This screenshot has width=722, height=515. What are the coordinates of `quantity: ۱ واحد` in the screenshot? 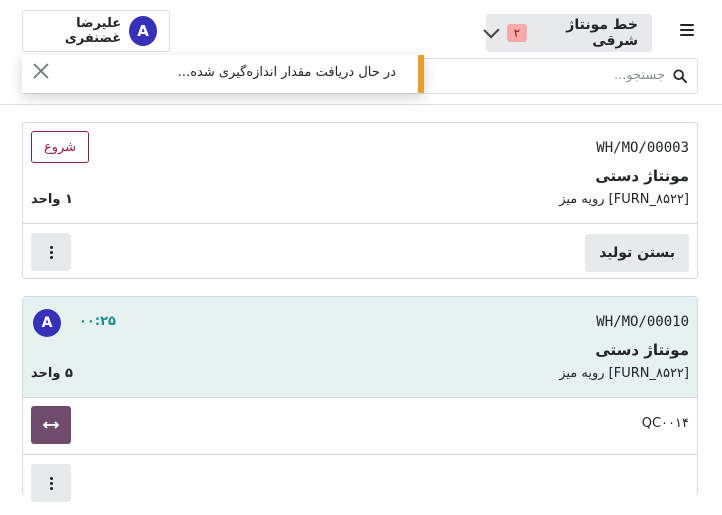 It's located at (52, 199).